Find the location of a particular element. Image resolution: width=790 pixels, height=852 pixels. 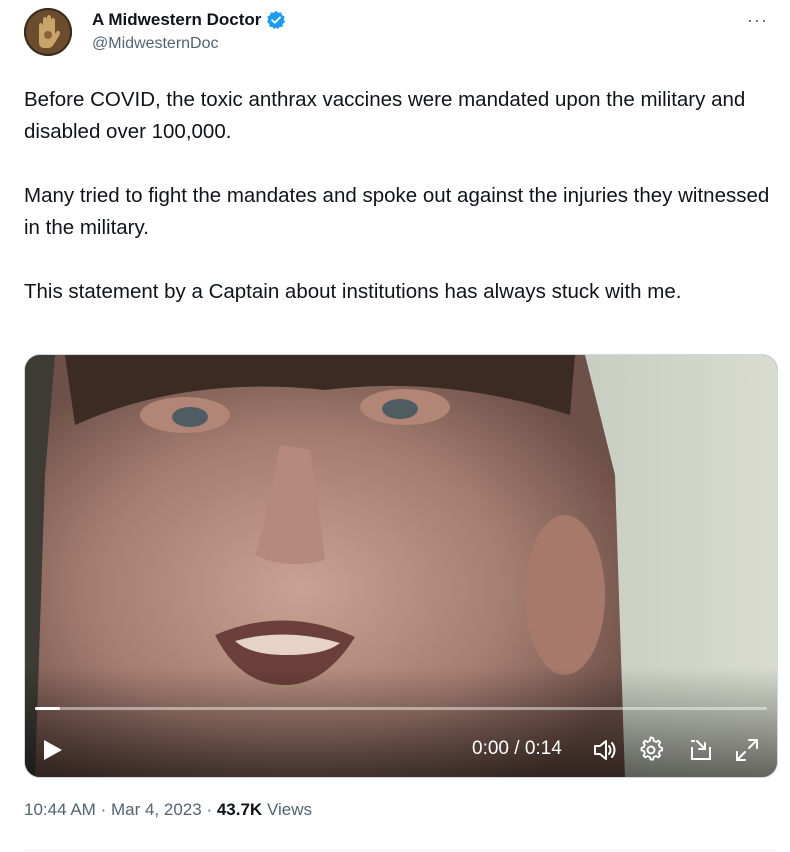

views-label: Views is located at coordinates (289, 809).